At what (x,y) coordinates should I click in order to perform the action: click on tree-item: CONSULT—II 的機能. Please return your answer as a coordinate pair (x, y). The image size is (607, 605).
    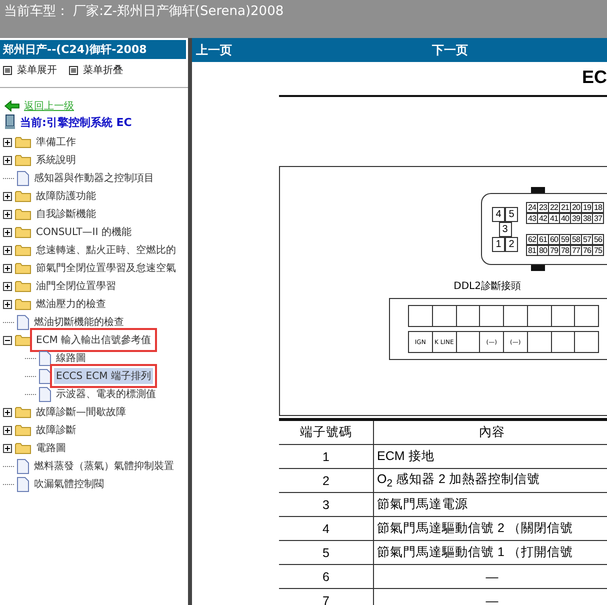
    Looking at the image, I should click on (84, 232).